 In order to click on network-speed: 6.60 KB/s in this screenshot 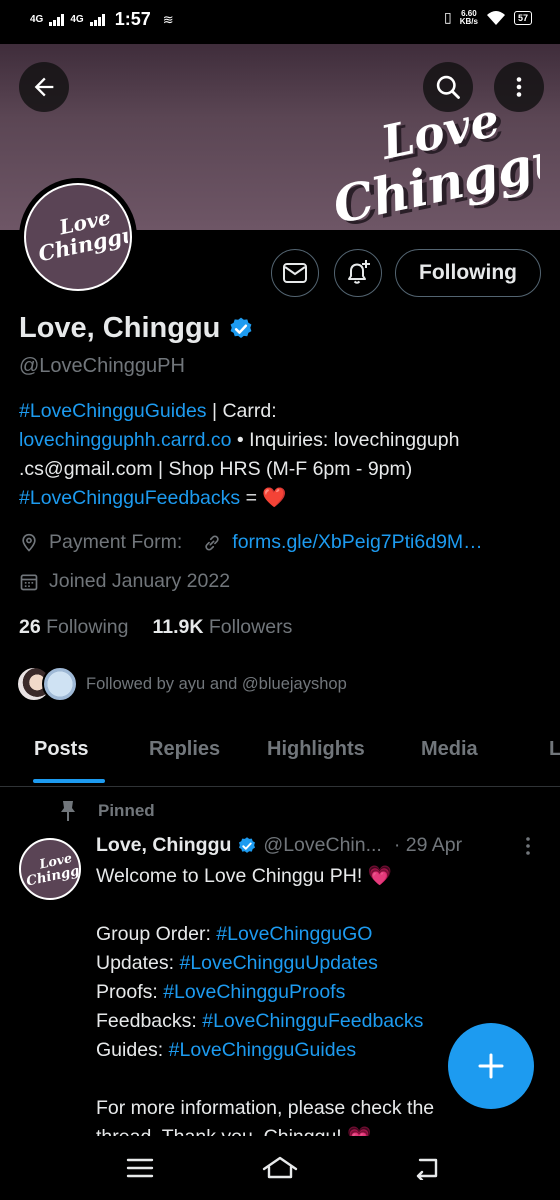, I will do `click(468, 17)`.